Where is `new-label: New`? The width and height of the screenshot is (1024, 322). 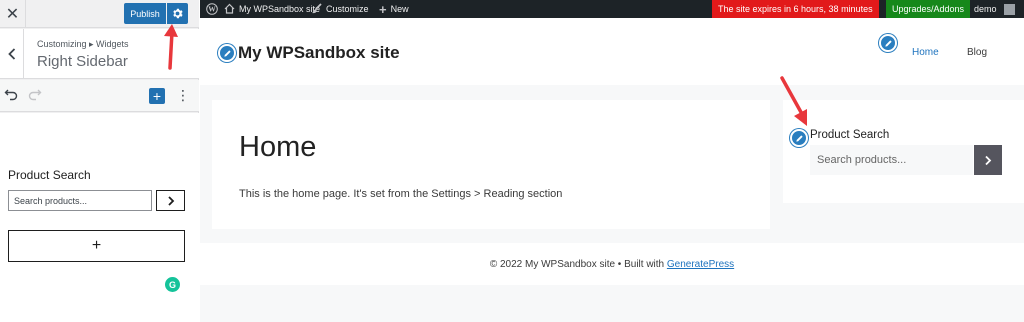 new-label: New is located at coordinates (399, 9).